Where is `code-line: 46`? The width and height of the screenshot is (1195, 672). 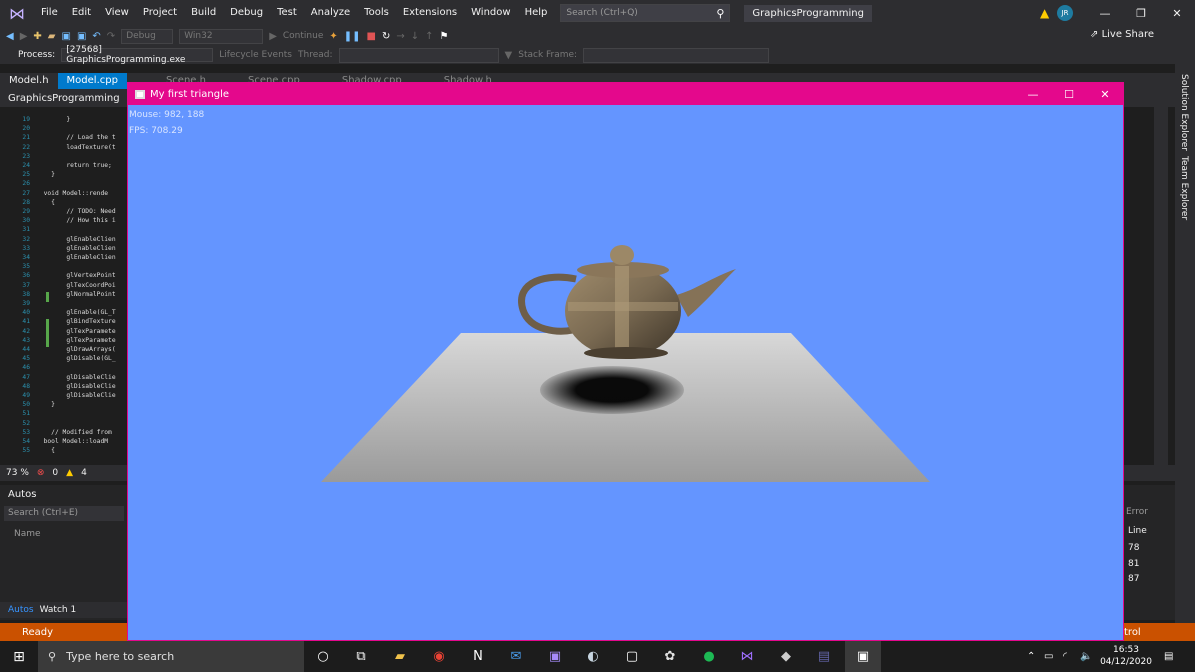 code-line: 46 is located at coordinates (18, 367).